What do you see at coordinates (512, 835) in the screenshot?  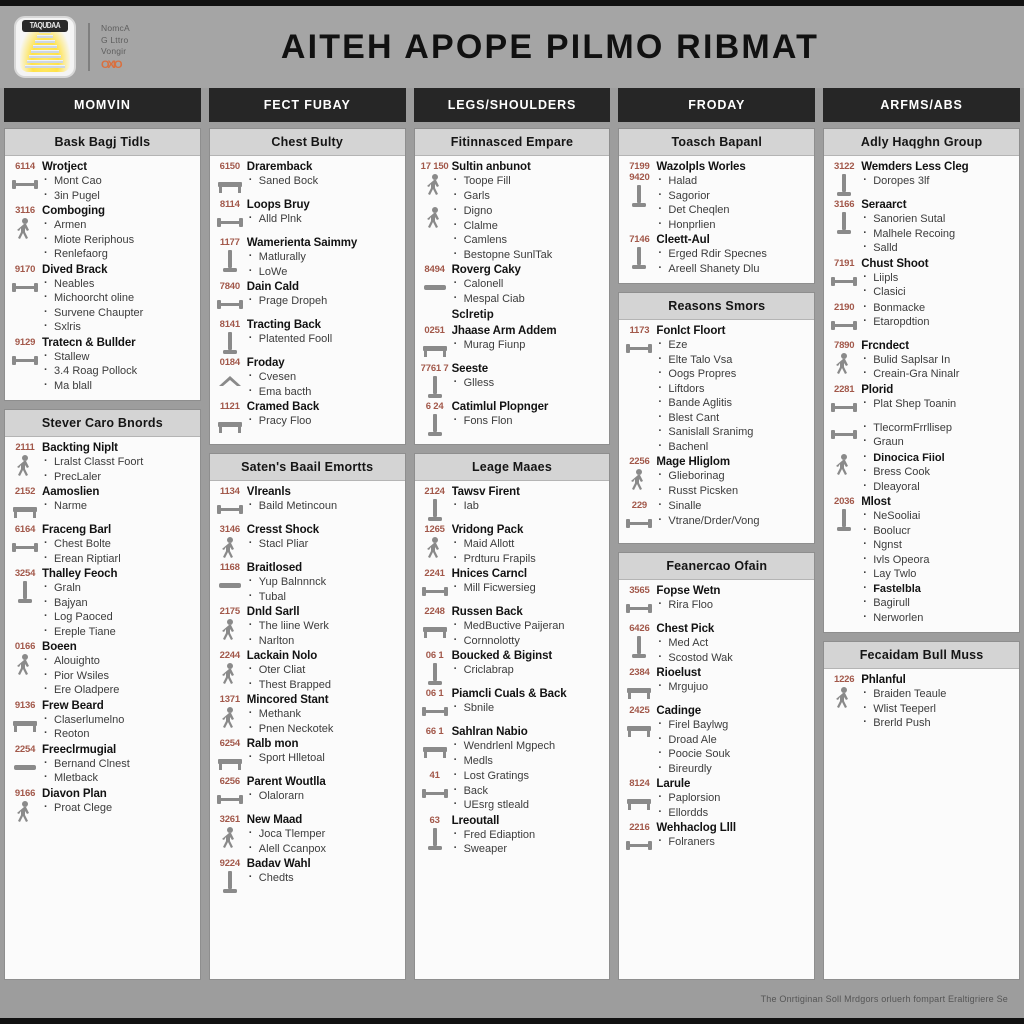 I see `exercise-group: 63 LreoutallFred EdiaptionSweaper` at bounding box center [512, 835].